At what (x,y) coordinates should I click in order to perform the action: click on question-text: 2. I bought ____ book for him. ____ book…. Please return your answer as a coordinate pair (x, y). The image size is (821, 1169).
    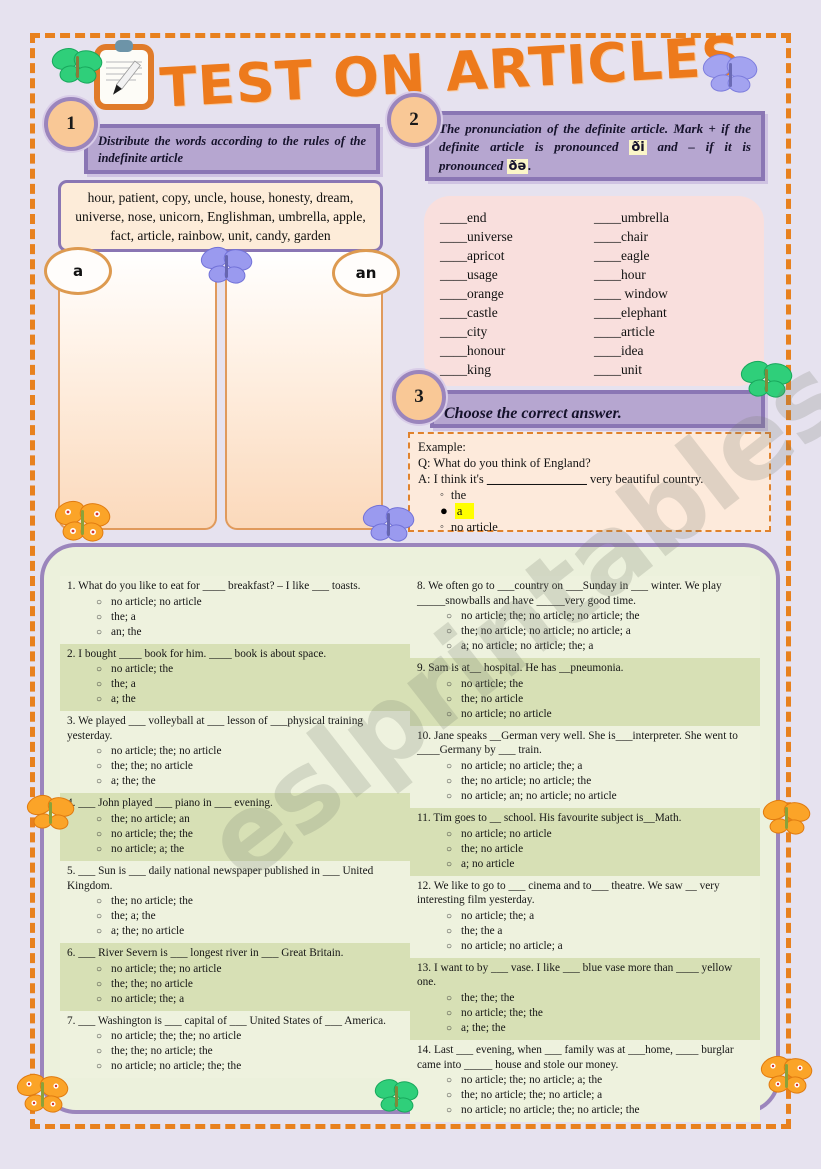
    Looking at the image, I should click on (197, 653).